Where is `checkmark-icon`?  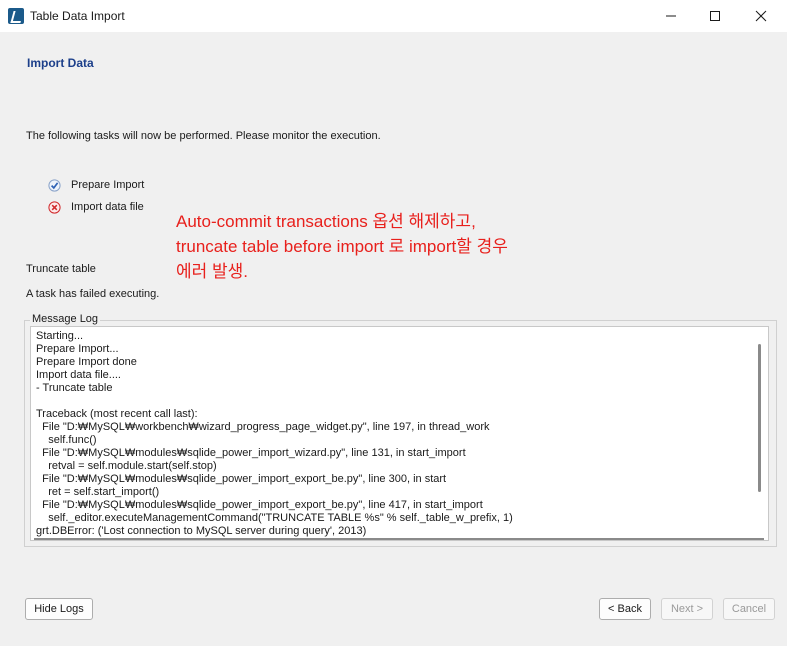 checkmark-icon is located at coordinates (54, 185).